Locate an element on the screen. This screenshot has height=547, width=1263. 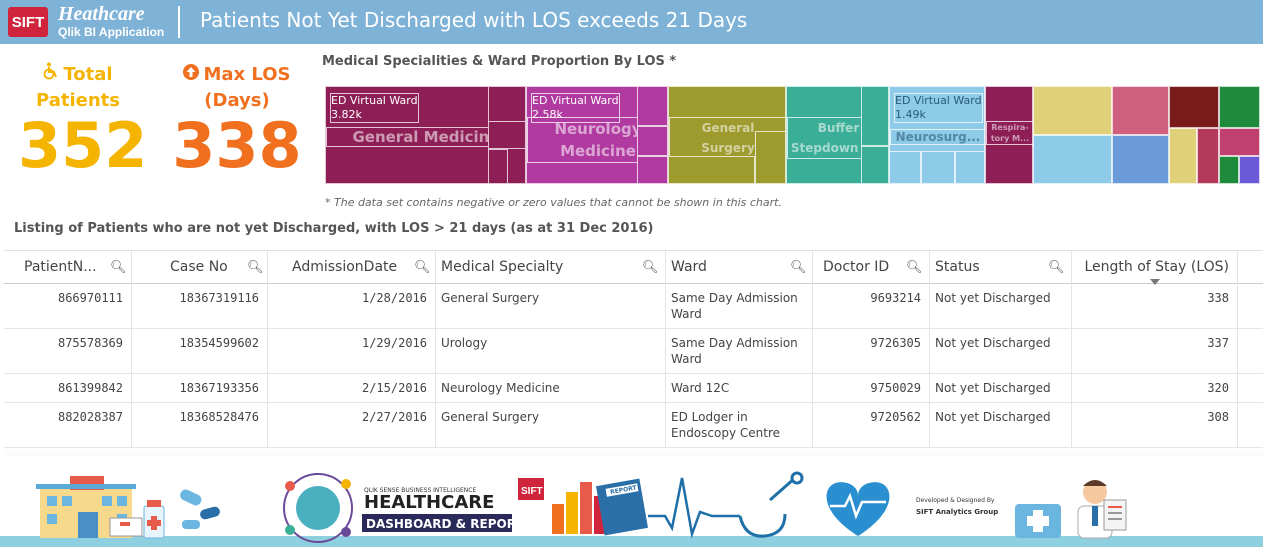
sift-logo: SIFT is located at coordinates (28, 22).